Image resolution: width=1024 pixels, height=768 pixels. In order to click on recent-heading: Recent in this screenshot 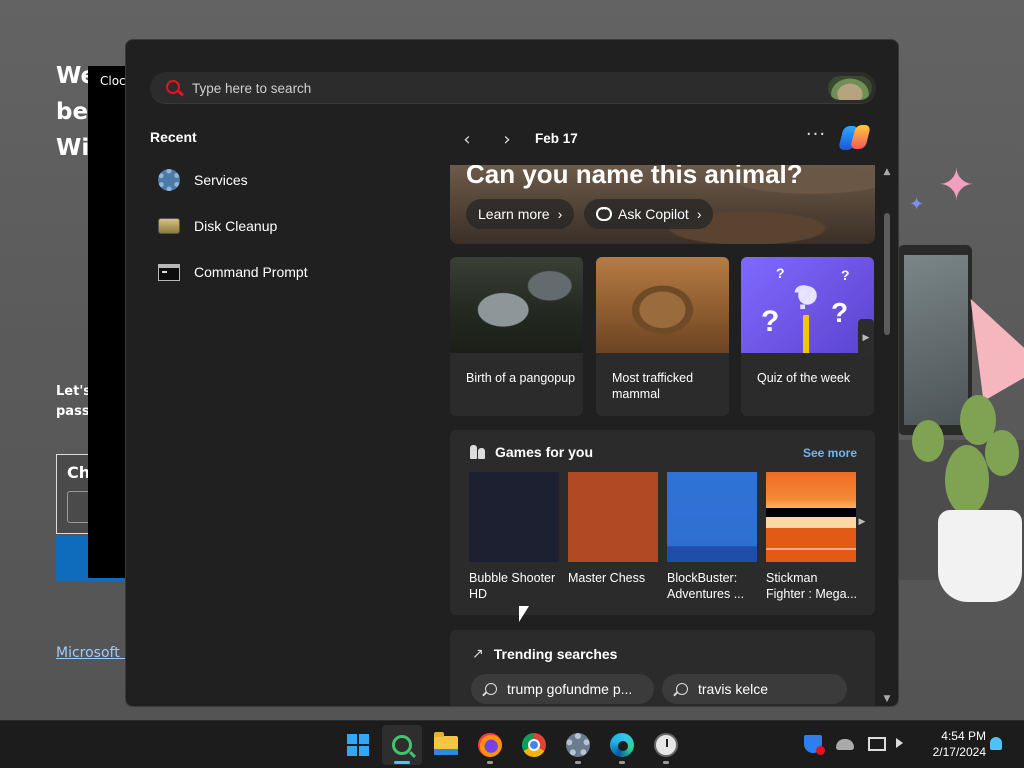, I will do `click(173, 137)`.